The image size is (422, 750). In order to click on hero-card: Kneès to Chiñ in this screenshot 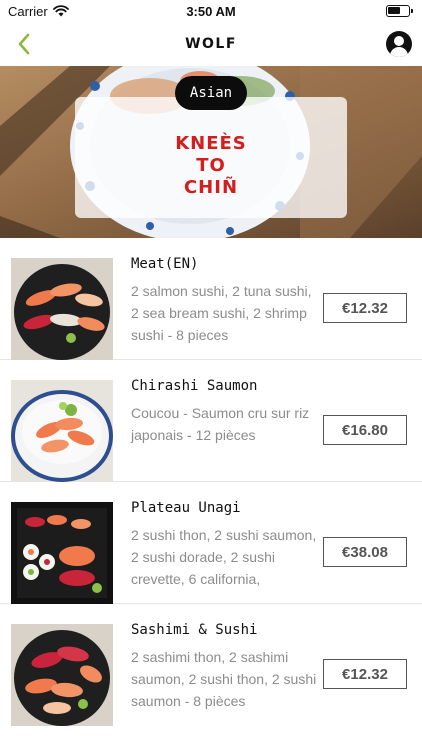, I will do `click(211, 157)`.